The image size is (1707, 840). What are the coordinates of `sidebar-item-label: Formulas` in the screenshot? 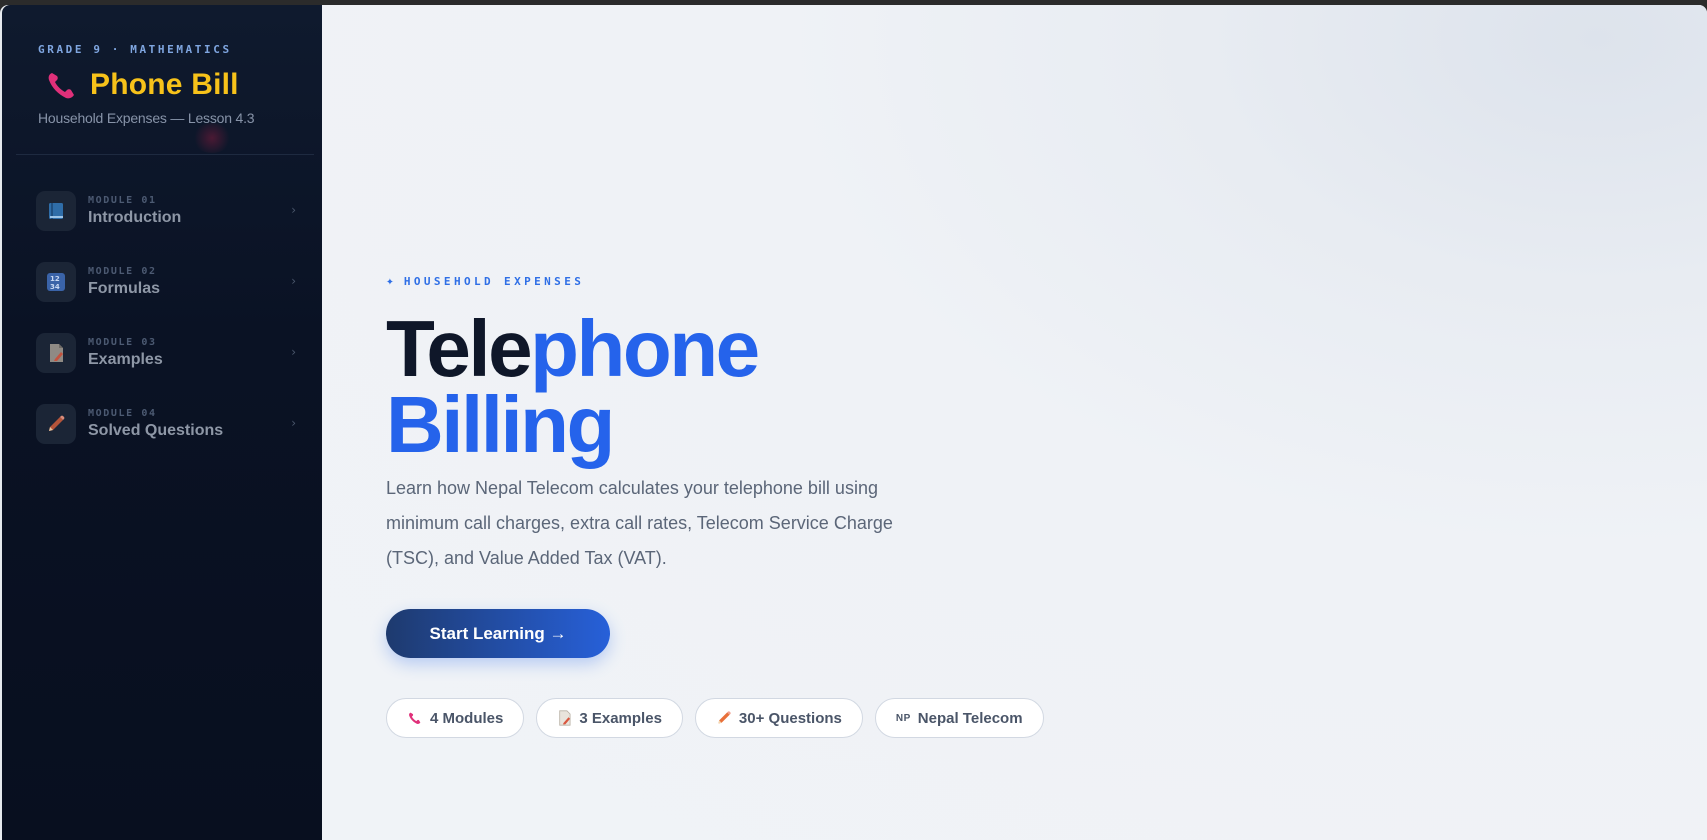 It's located at (124, 288).